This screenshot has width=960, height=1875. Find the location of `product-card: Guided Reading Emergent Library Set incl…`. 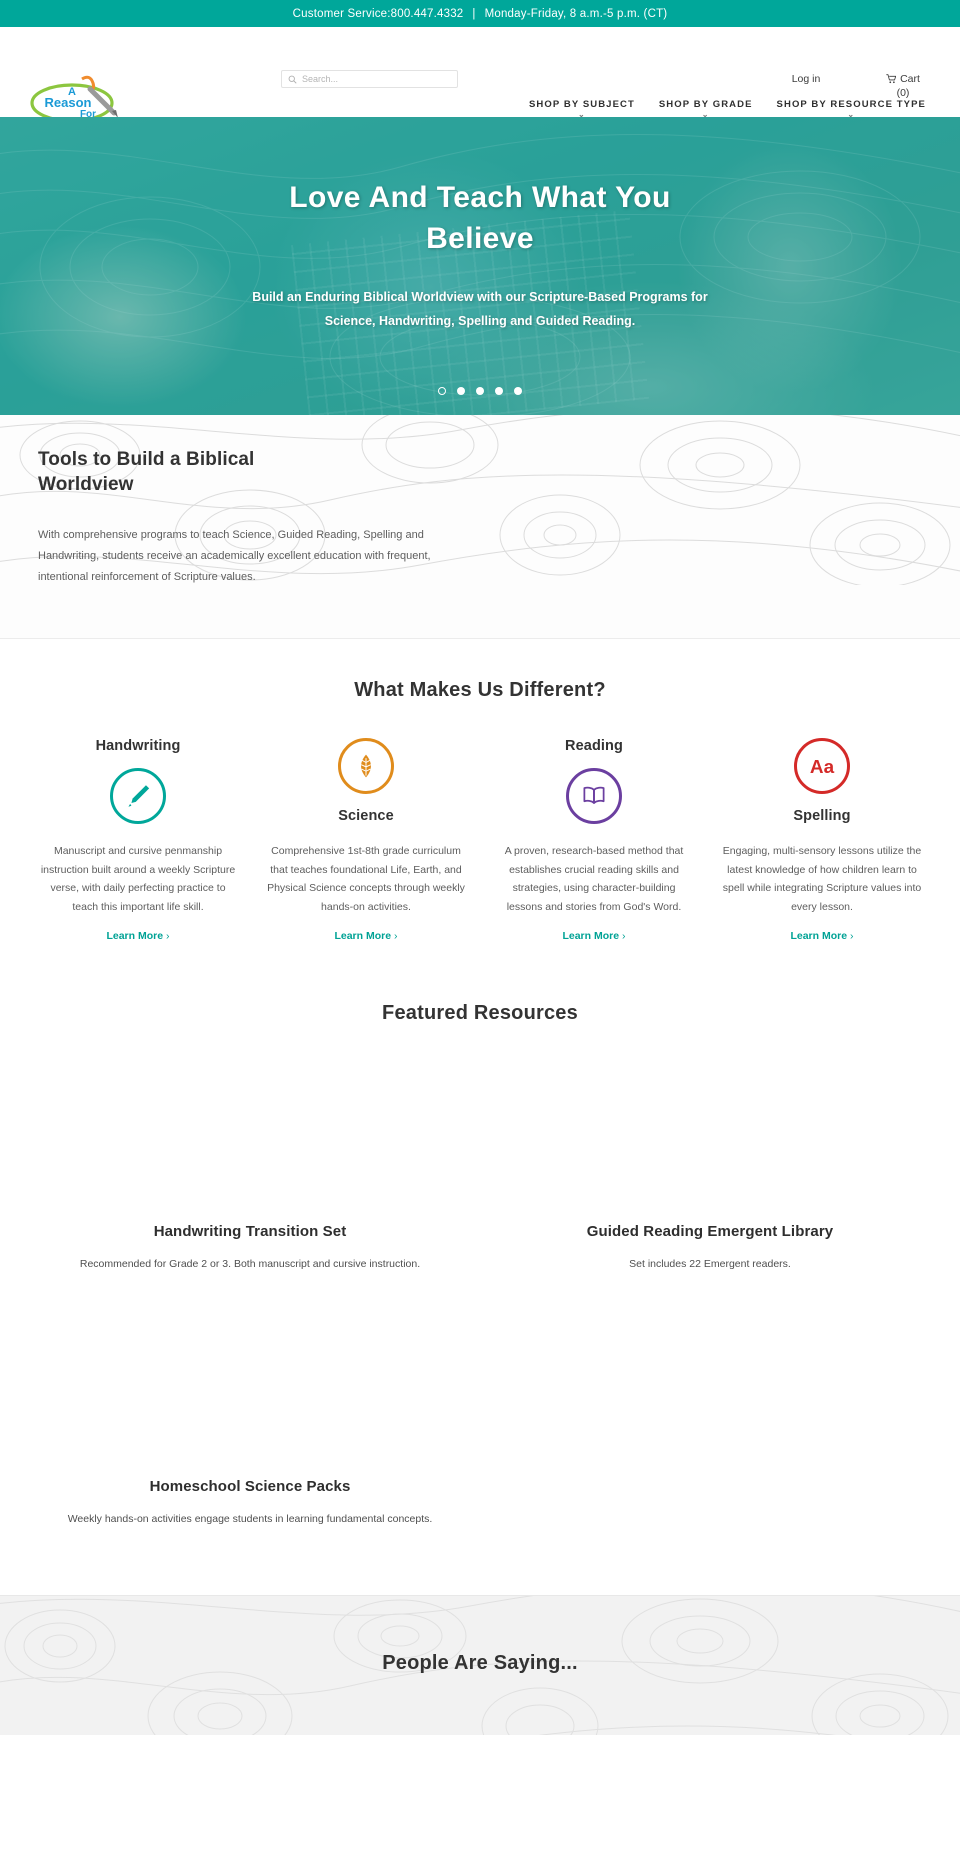

product-card: Guided Reading Emergent Library Set incl… is located at coordinates (710, 1174).